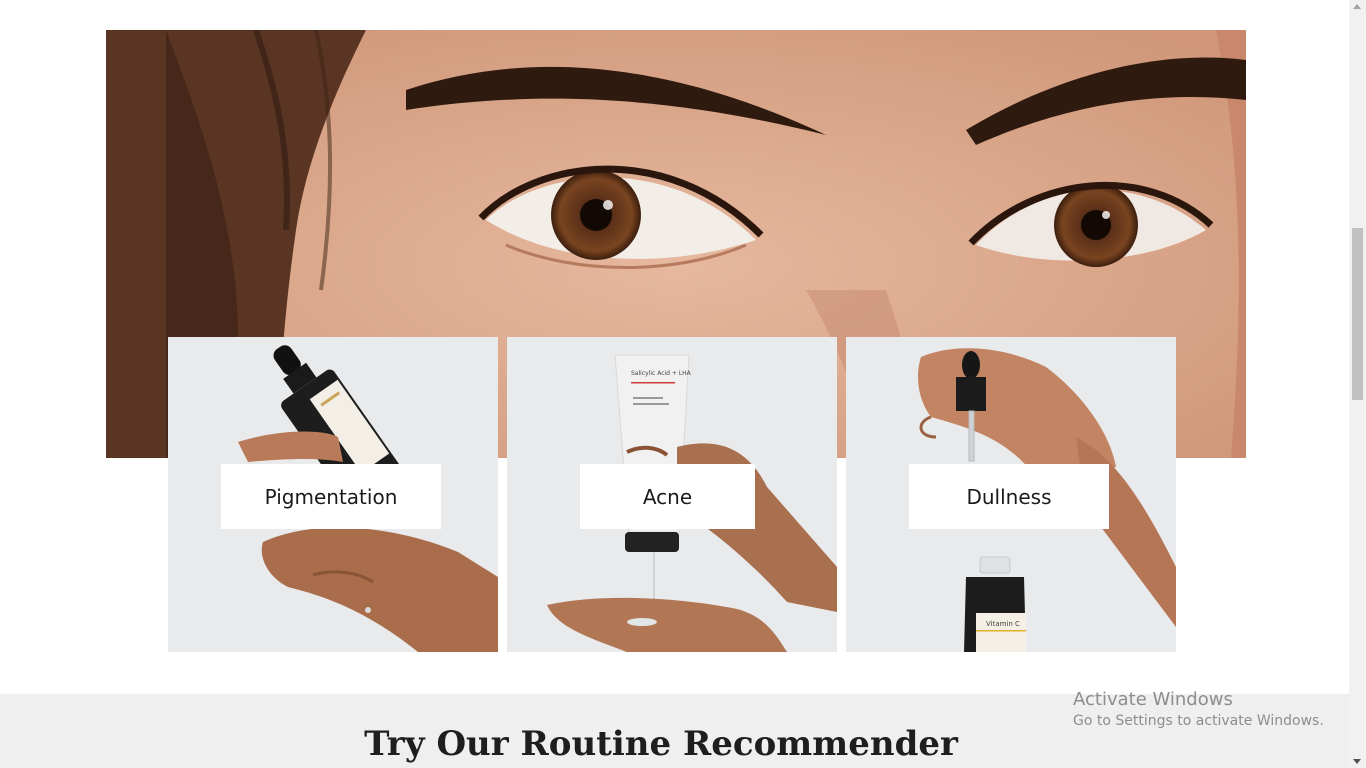  Describe the element at coordinates (667, 496) in the screenshot. I see `concern-label-acne: Acne` at that location.